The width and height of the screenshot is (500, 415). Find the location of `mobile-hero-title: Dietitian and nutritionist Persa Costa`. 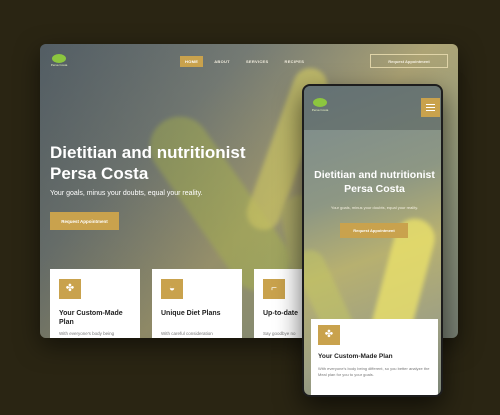

mobile-hero-title: Dietitian and nutritionist Persa Costa is located at coordinates (374, 182).